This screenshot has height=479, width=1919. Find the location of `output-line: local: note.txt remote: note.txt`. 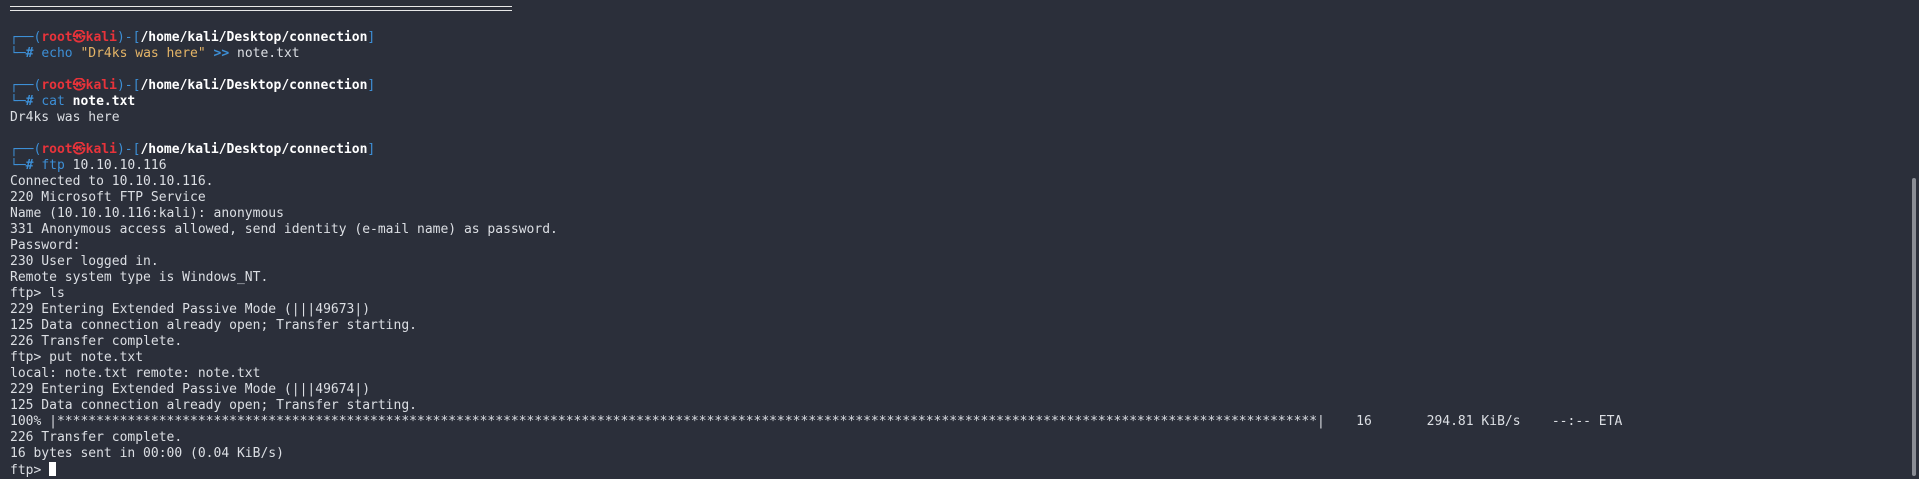

output-line: local: note.txt remote: note.txt is located at coordinates (135, 373).